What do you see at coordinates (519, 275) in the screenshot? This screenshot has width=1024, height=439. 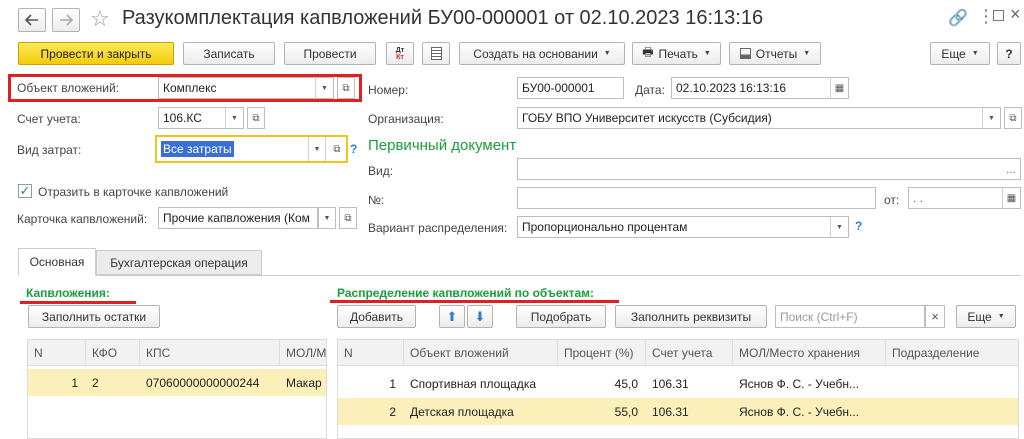 I see `tabs-underline` at bounding box center [519, 275].